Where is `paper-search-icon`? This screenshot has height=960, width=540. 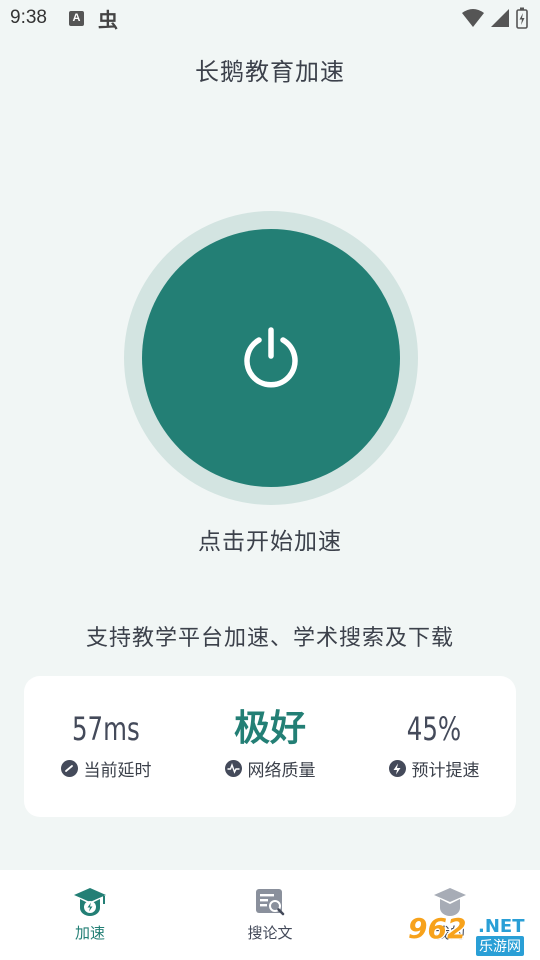 paper-search-icon is located at coordinates (270, 902).